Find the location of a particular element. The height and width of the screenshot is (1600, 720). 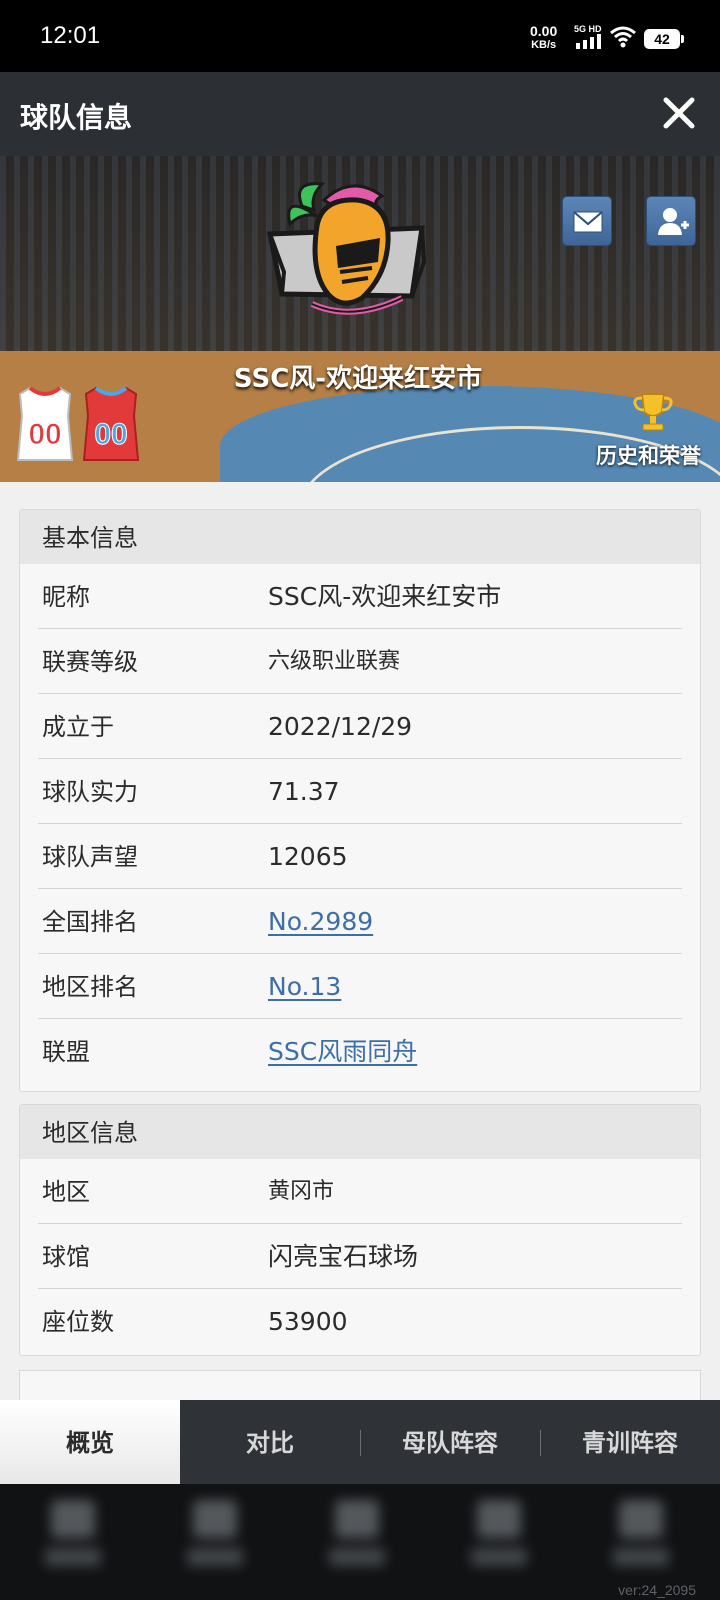

status-bar: 12:01 0.00 KB/s 5G HD 42 is located at coordinates (360, 36).